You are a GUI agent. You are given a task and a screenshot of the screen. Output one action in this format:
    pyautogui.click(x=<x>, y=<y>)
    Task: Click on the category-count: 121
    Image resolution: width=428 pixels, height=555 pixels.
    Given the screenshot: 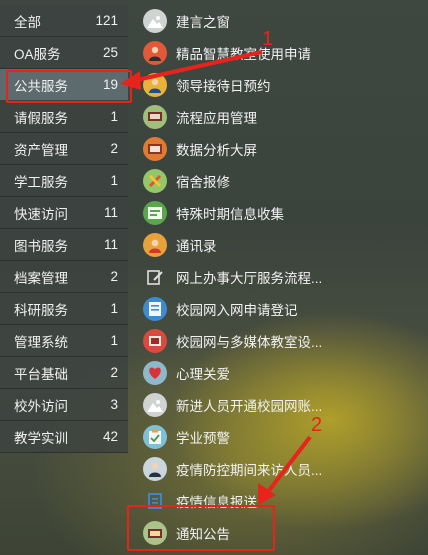 What is the action you would take?
    pyautogui.click(x=106, y=20)
    